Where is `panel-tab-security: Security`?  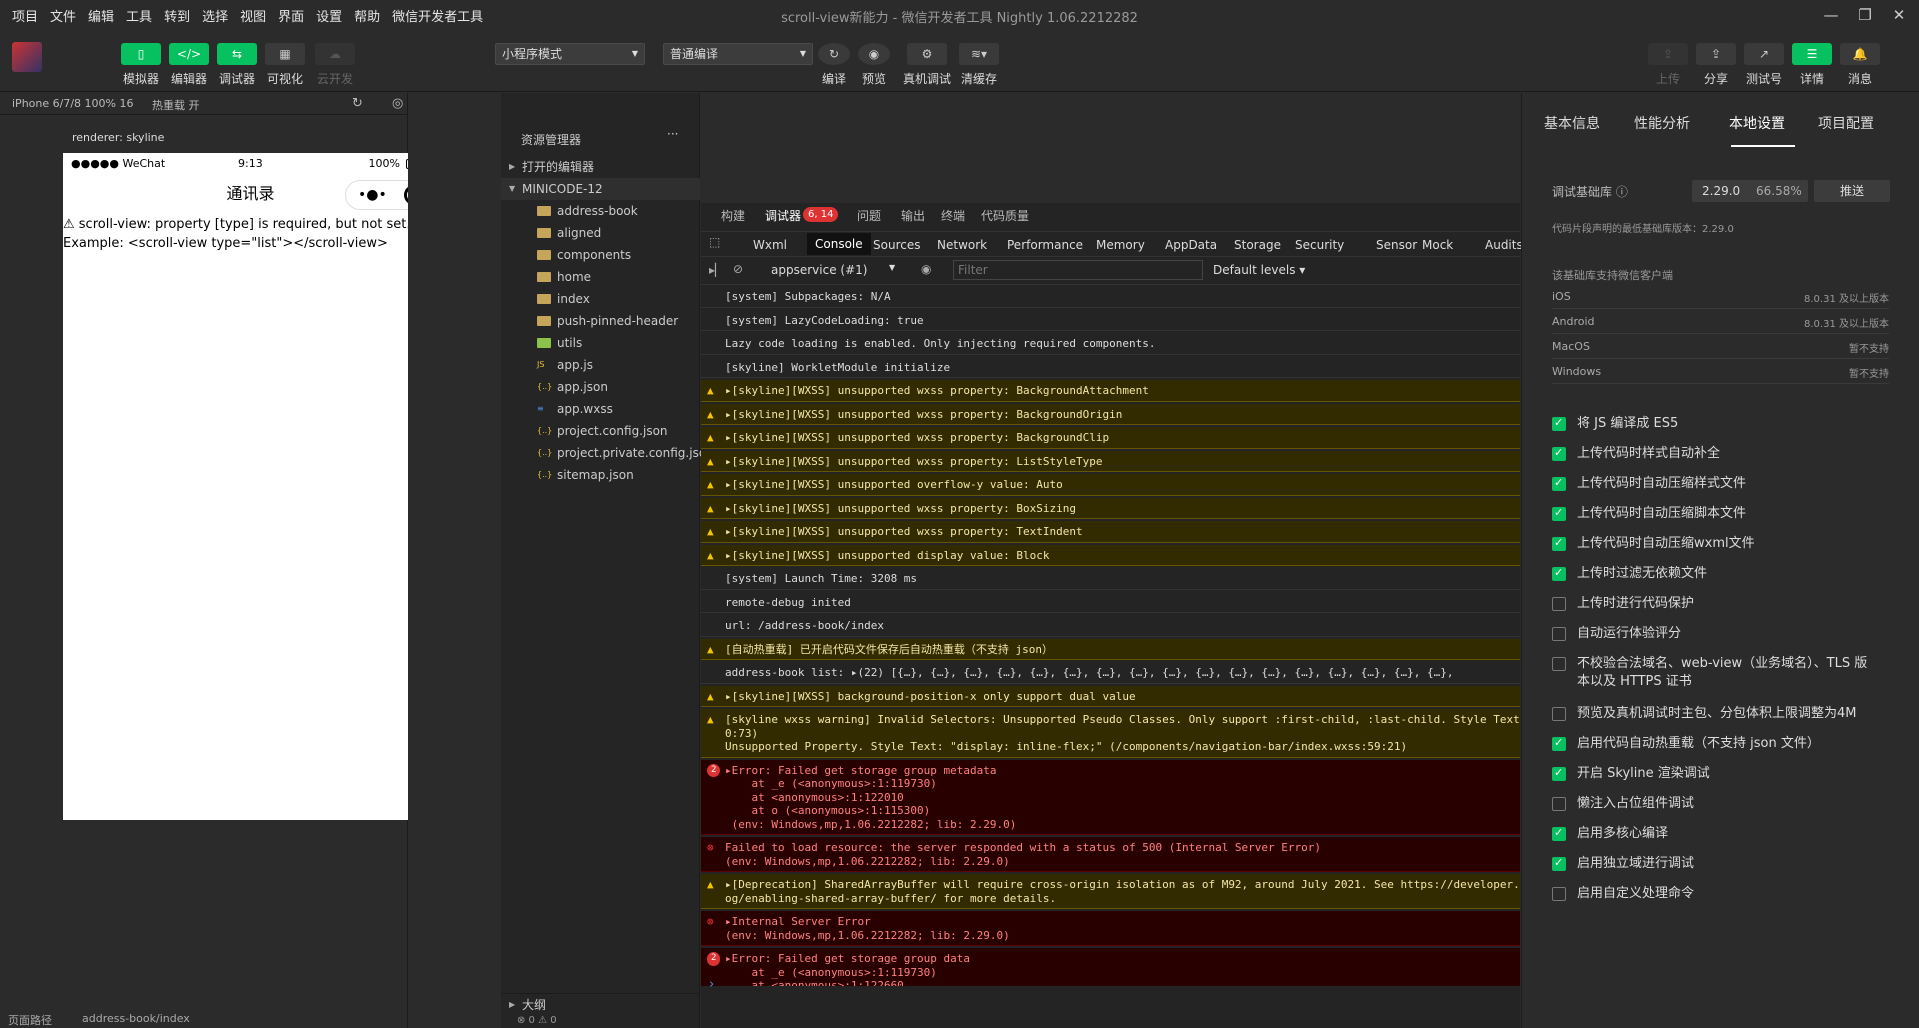 panel-tab-security: Security is located at coordinates (1319, 245).